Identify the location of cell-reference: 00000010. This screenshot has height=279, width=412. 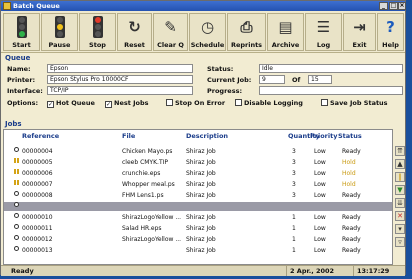
(37, 217).